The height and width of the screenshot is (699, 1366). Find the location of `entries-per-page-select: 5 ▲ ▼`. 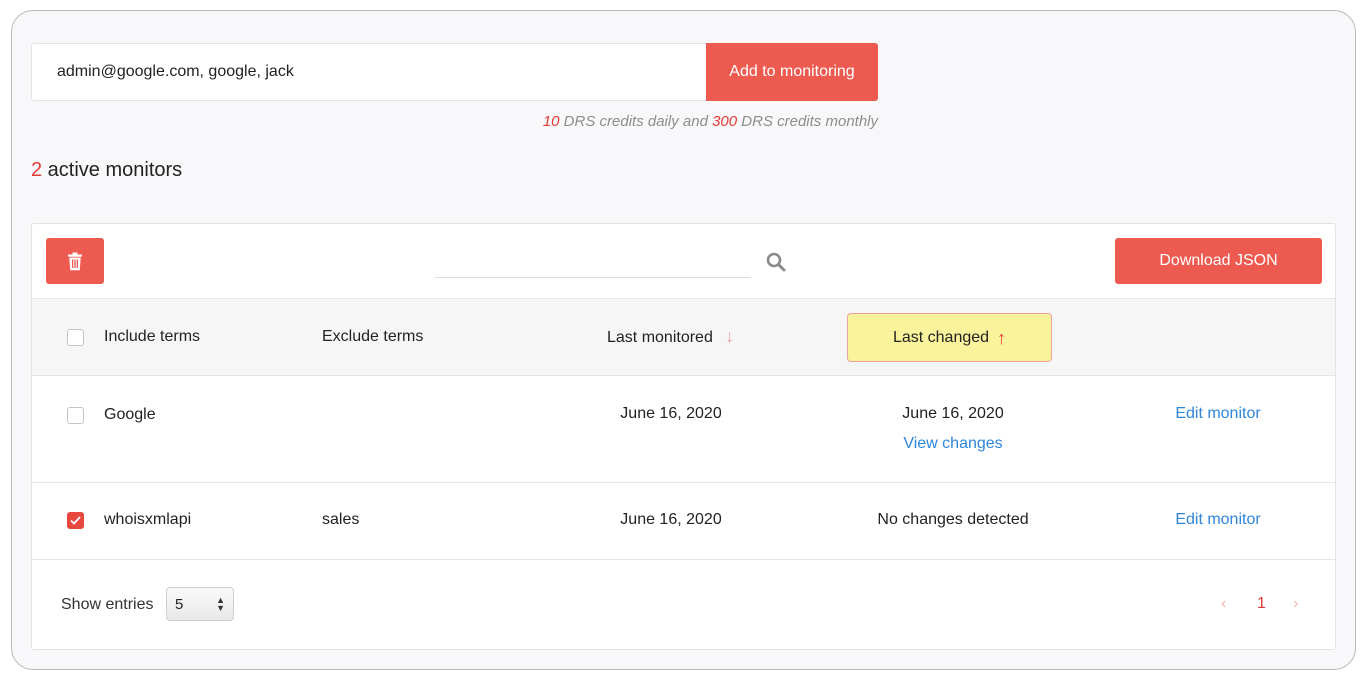

entries-per-page-select: 5 ▲ ▼ is located at coordinates (200, 604).